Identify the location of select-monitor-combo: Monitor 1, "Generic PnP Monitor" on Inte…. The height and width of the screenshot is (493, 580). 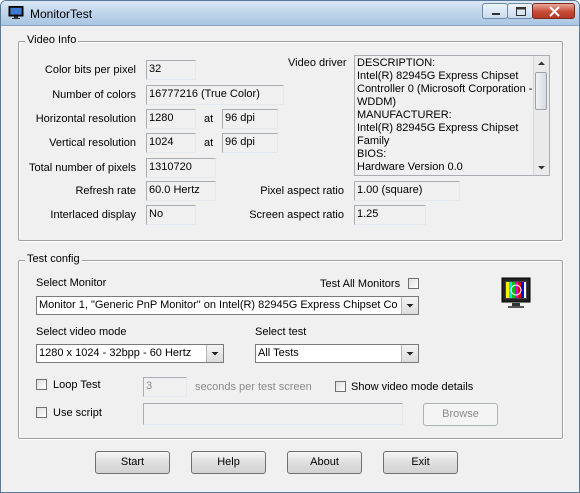
(227, 305).